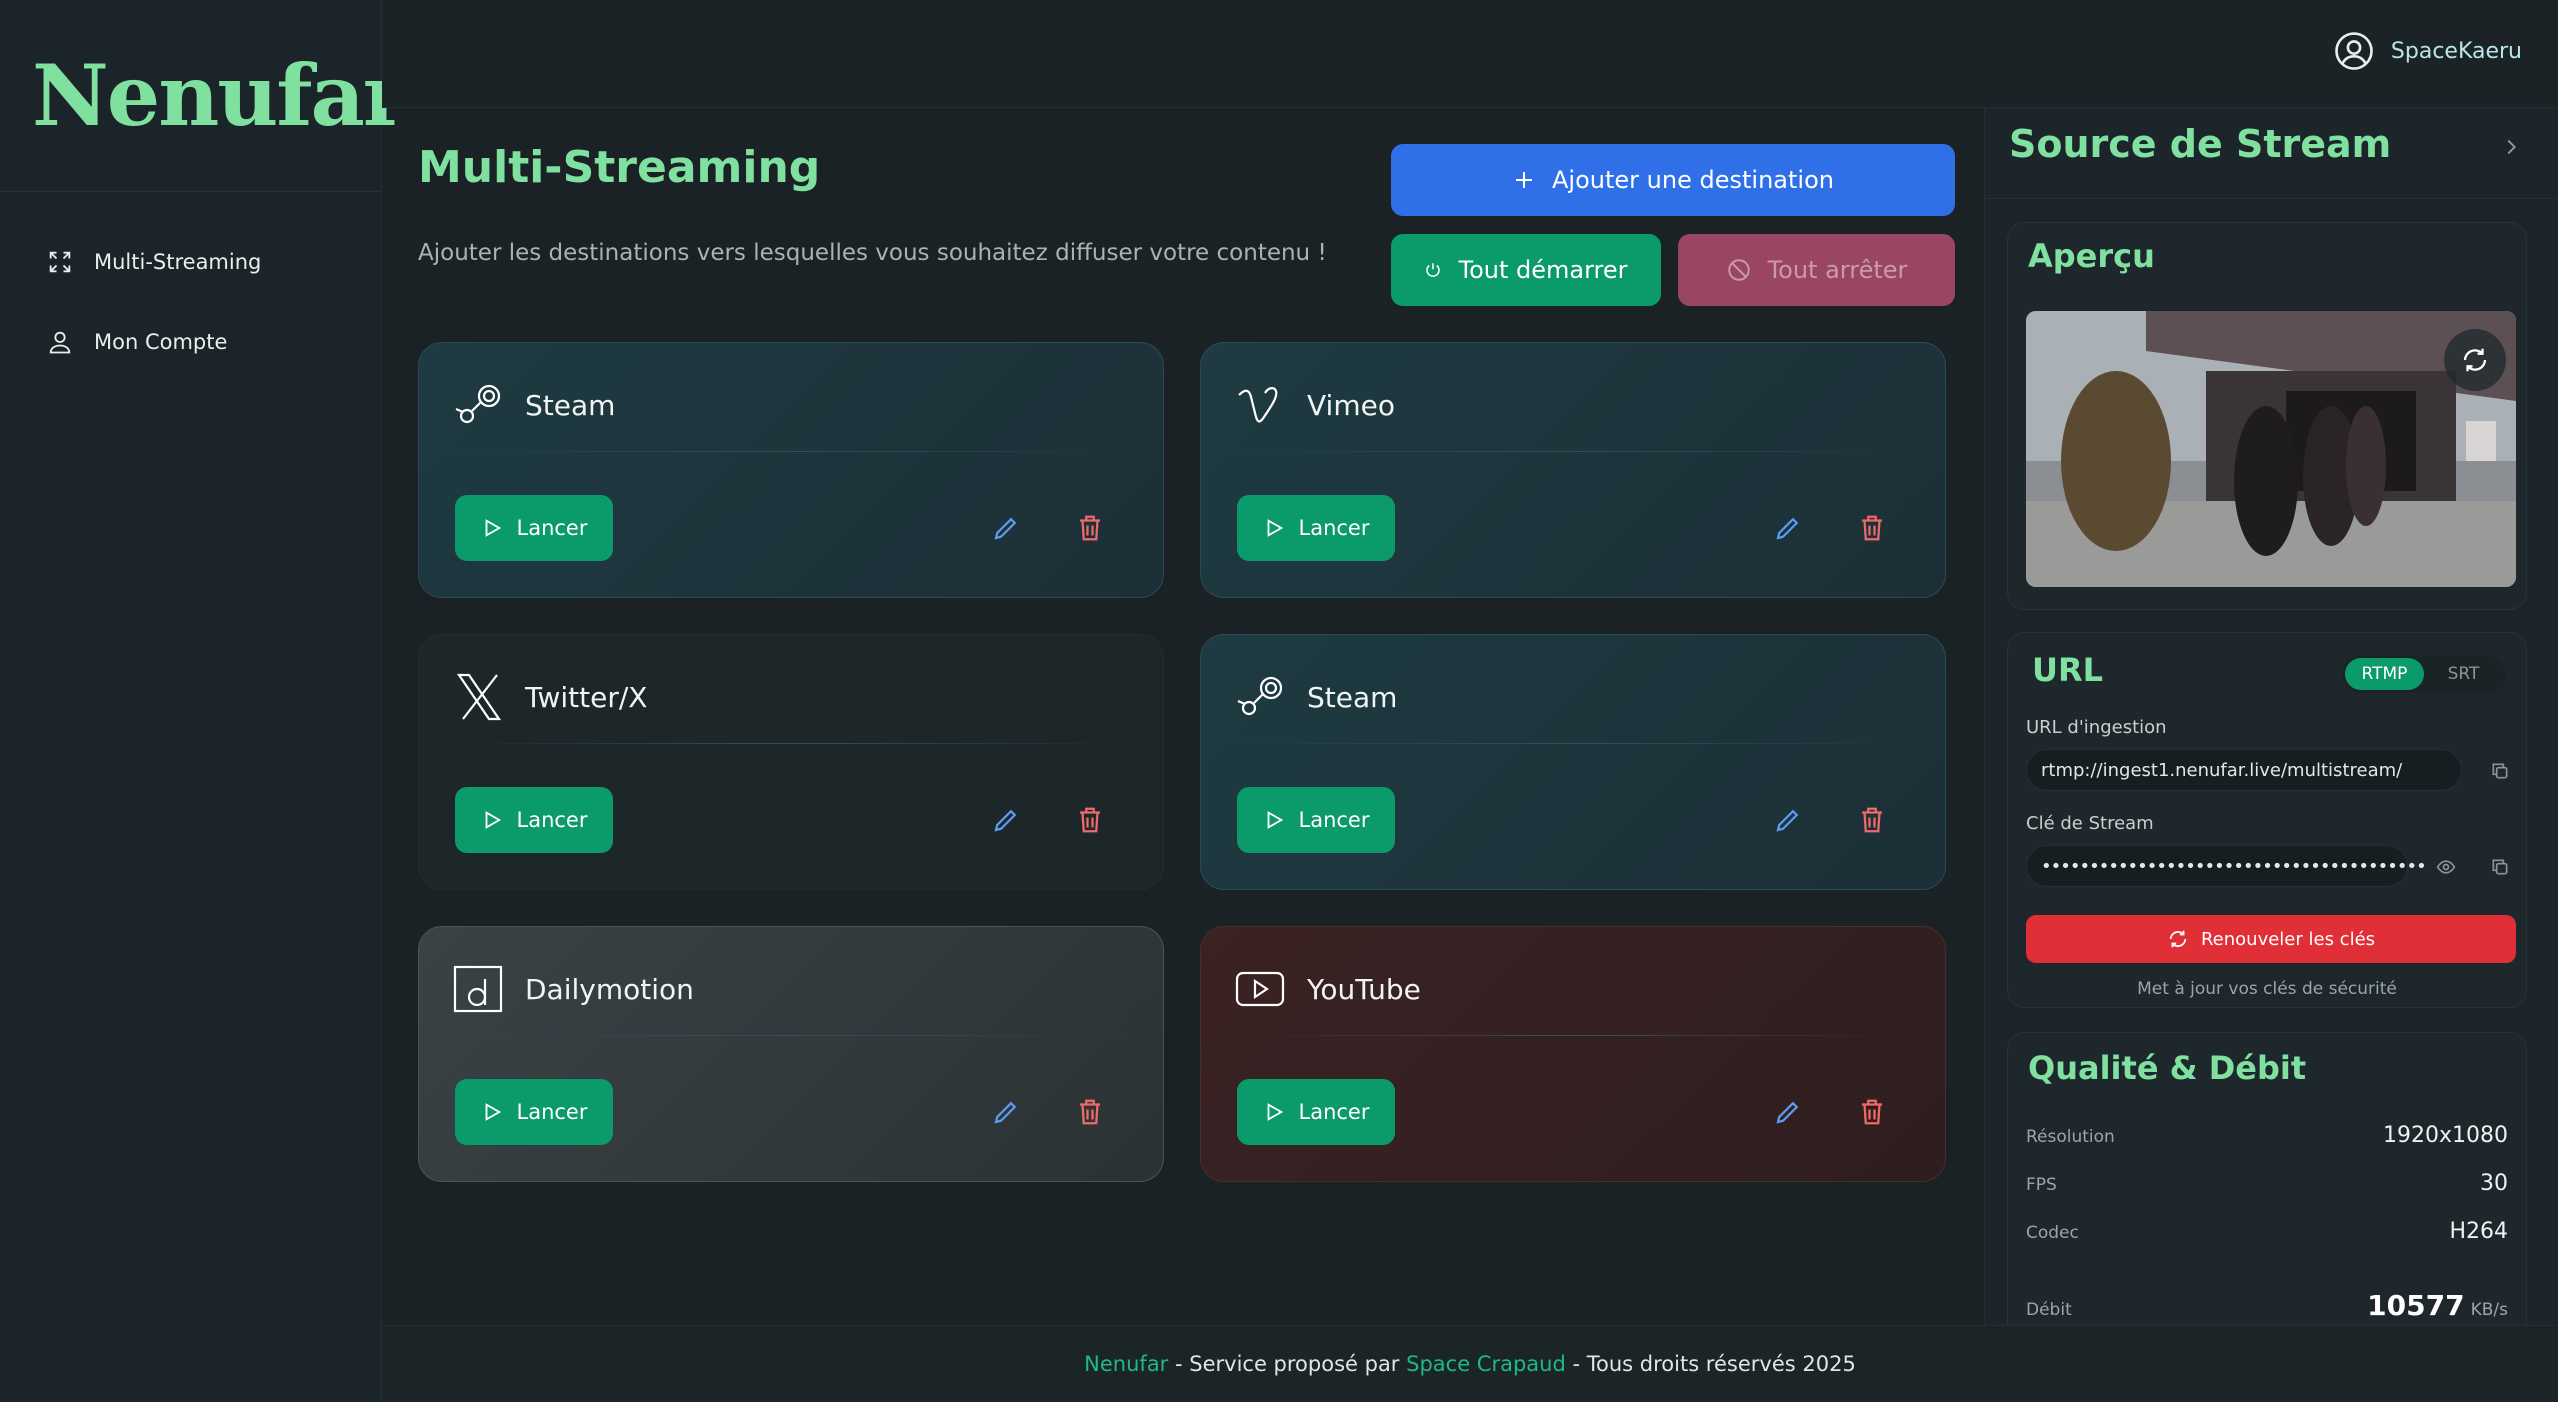  I want to click on footer-company-link: Space Crapaud, so click(1486, 1364).